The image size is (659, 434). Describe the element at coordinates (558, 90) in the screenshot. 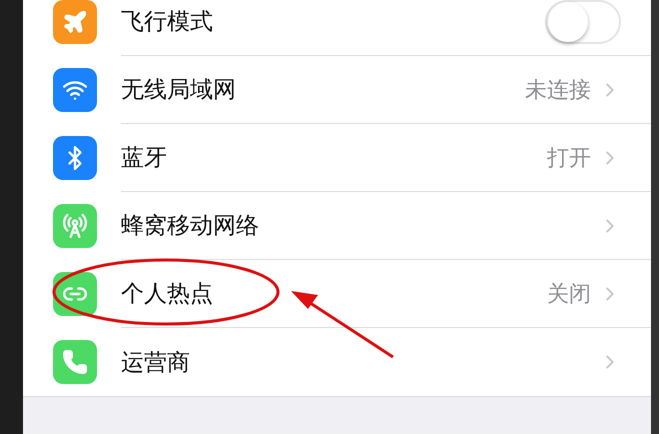

I see `setting-value: 未连接` at that location.